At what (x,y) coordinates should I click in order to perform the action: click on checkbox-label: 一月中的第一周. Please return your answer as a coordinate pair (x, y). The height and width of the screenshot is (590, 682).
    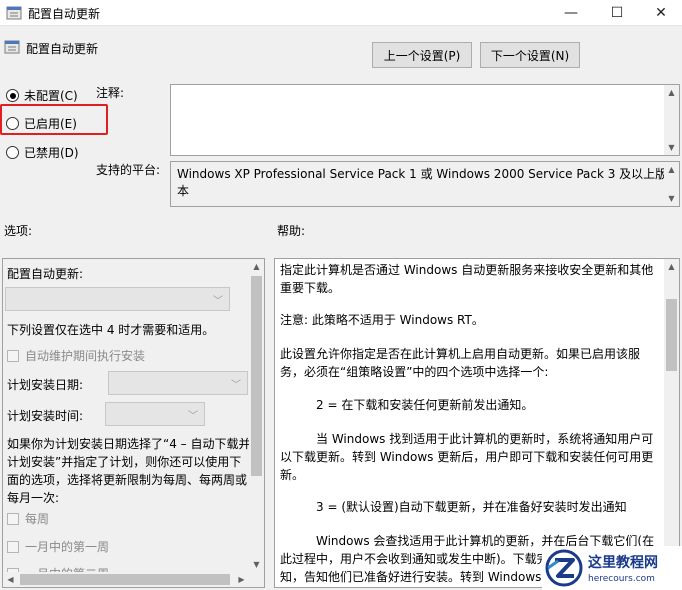
    Looking at the image, I should click on (67, 547).